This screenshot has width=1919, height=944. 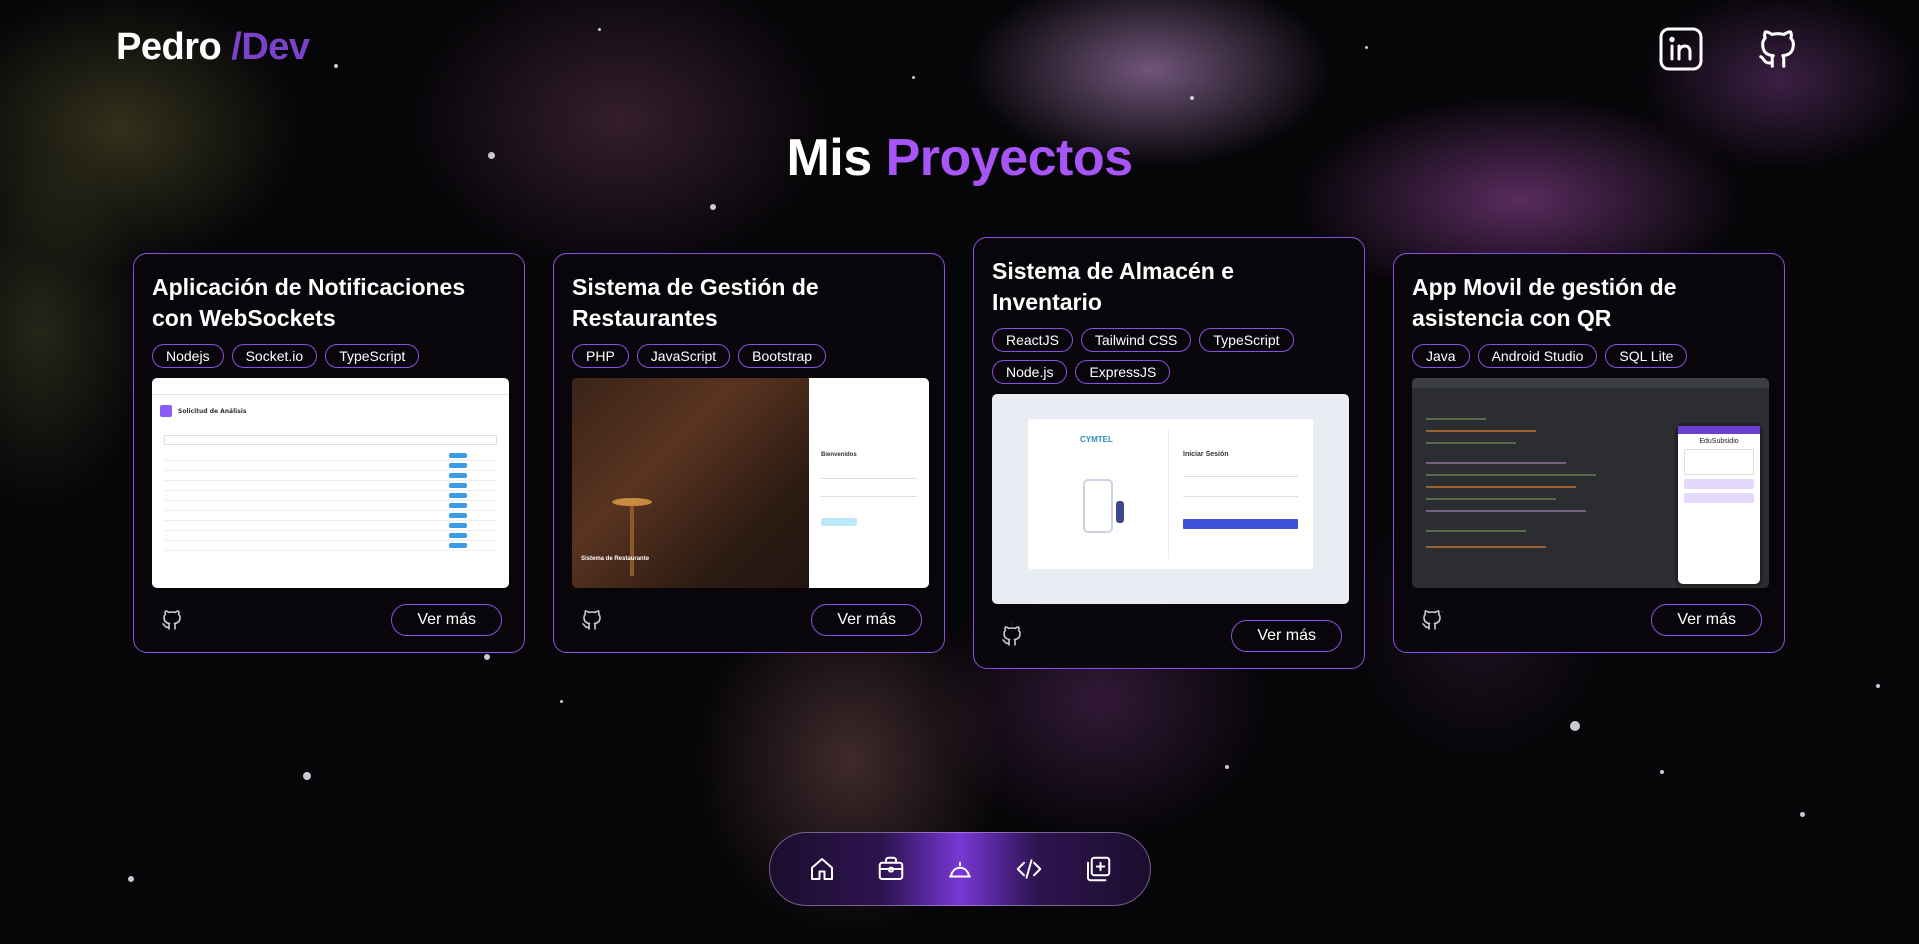 What do you see at coordinates (839, 455) in the screenshot?
I see `screenshot-welcome: Bienvenidos` at bounding box center [839, 455].